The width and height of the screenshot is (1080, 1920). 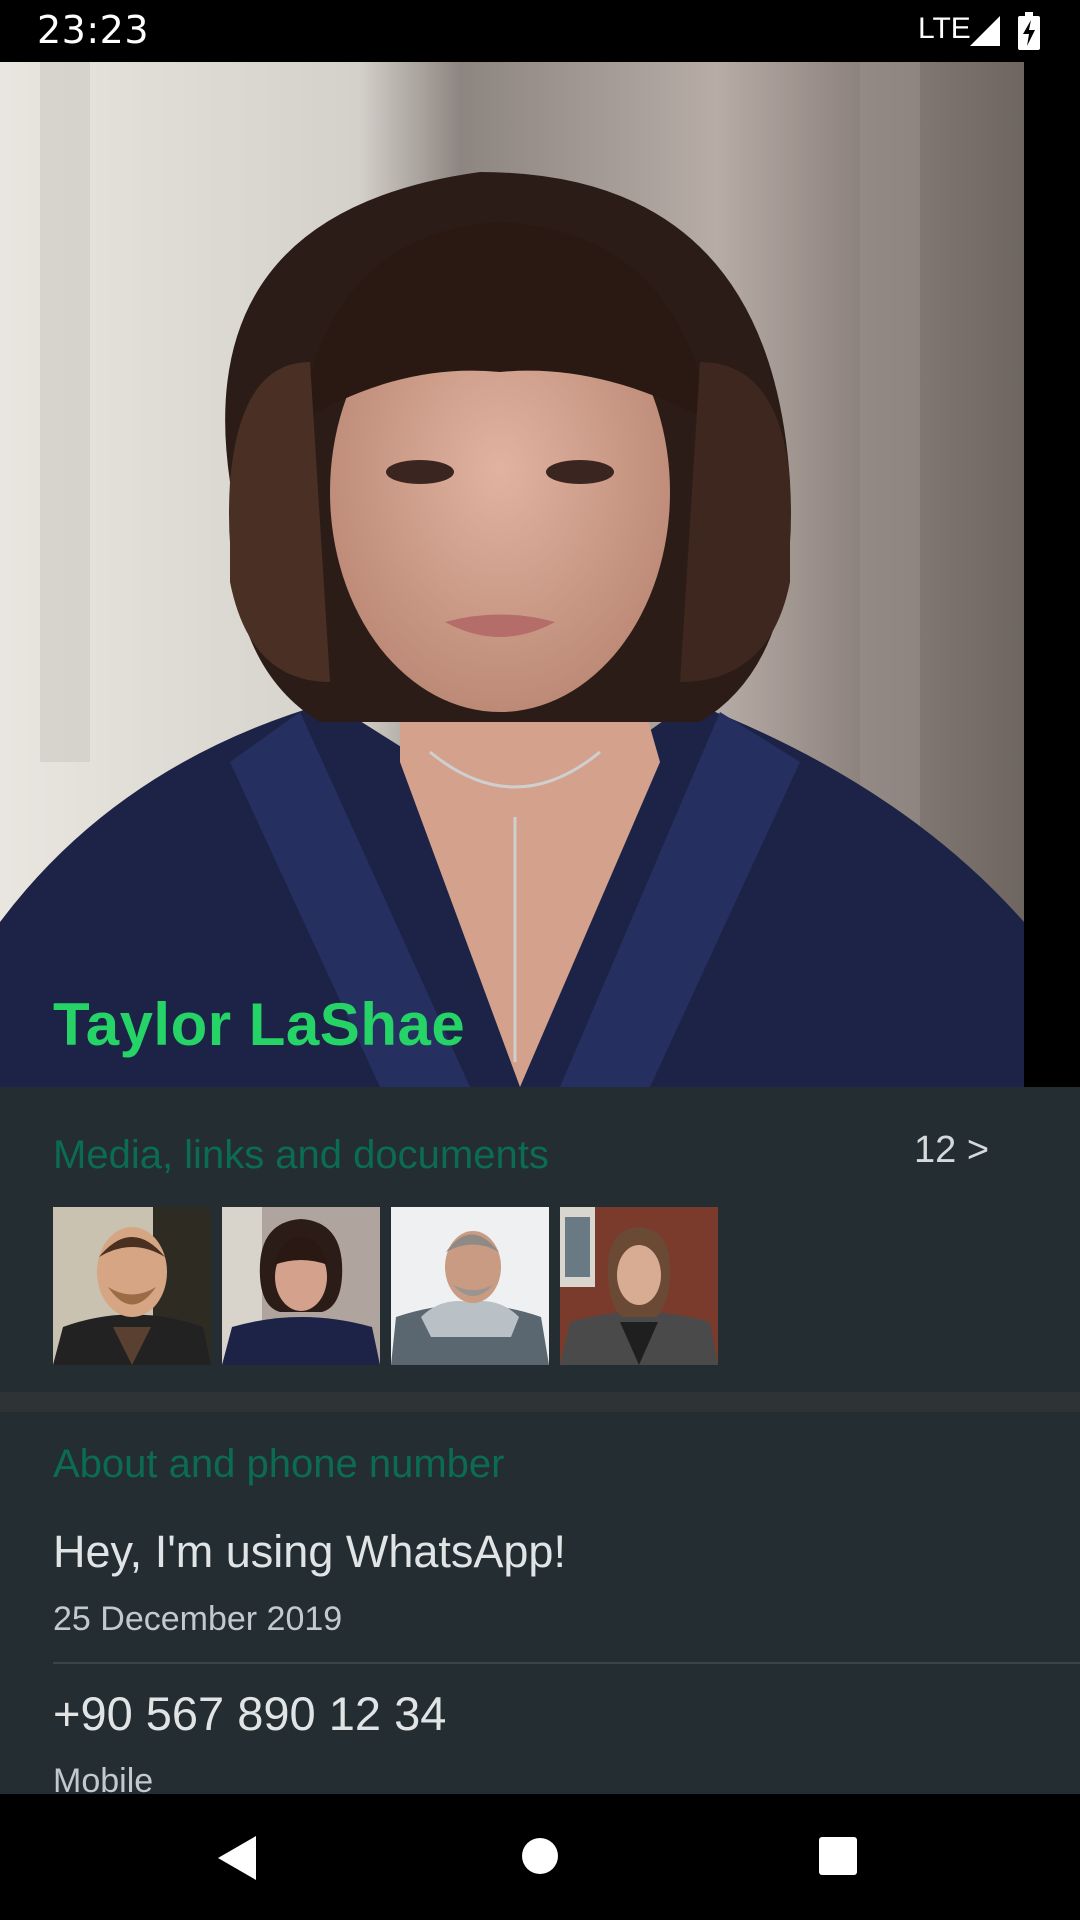 I want to click on home-icon, so click(x=540, y=1858).